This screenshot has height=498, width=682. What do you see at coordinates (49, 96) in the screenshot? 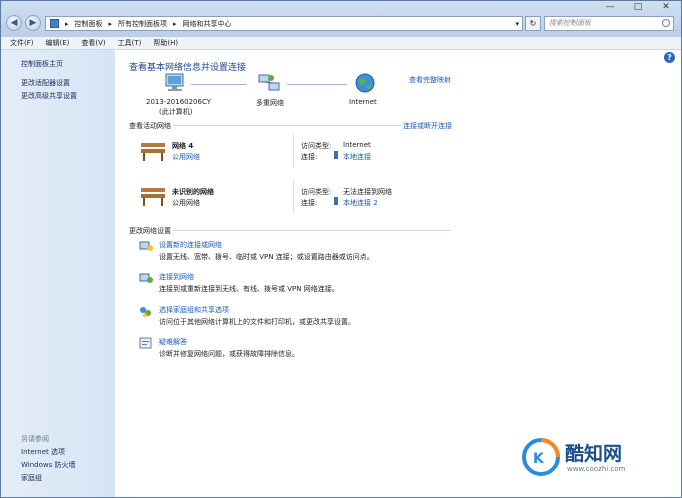
I see `sidebar-item-advanced-sharing: 更改高级共享设置` at bounding box center [49, 96].